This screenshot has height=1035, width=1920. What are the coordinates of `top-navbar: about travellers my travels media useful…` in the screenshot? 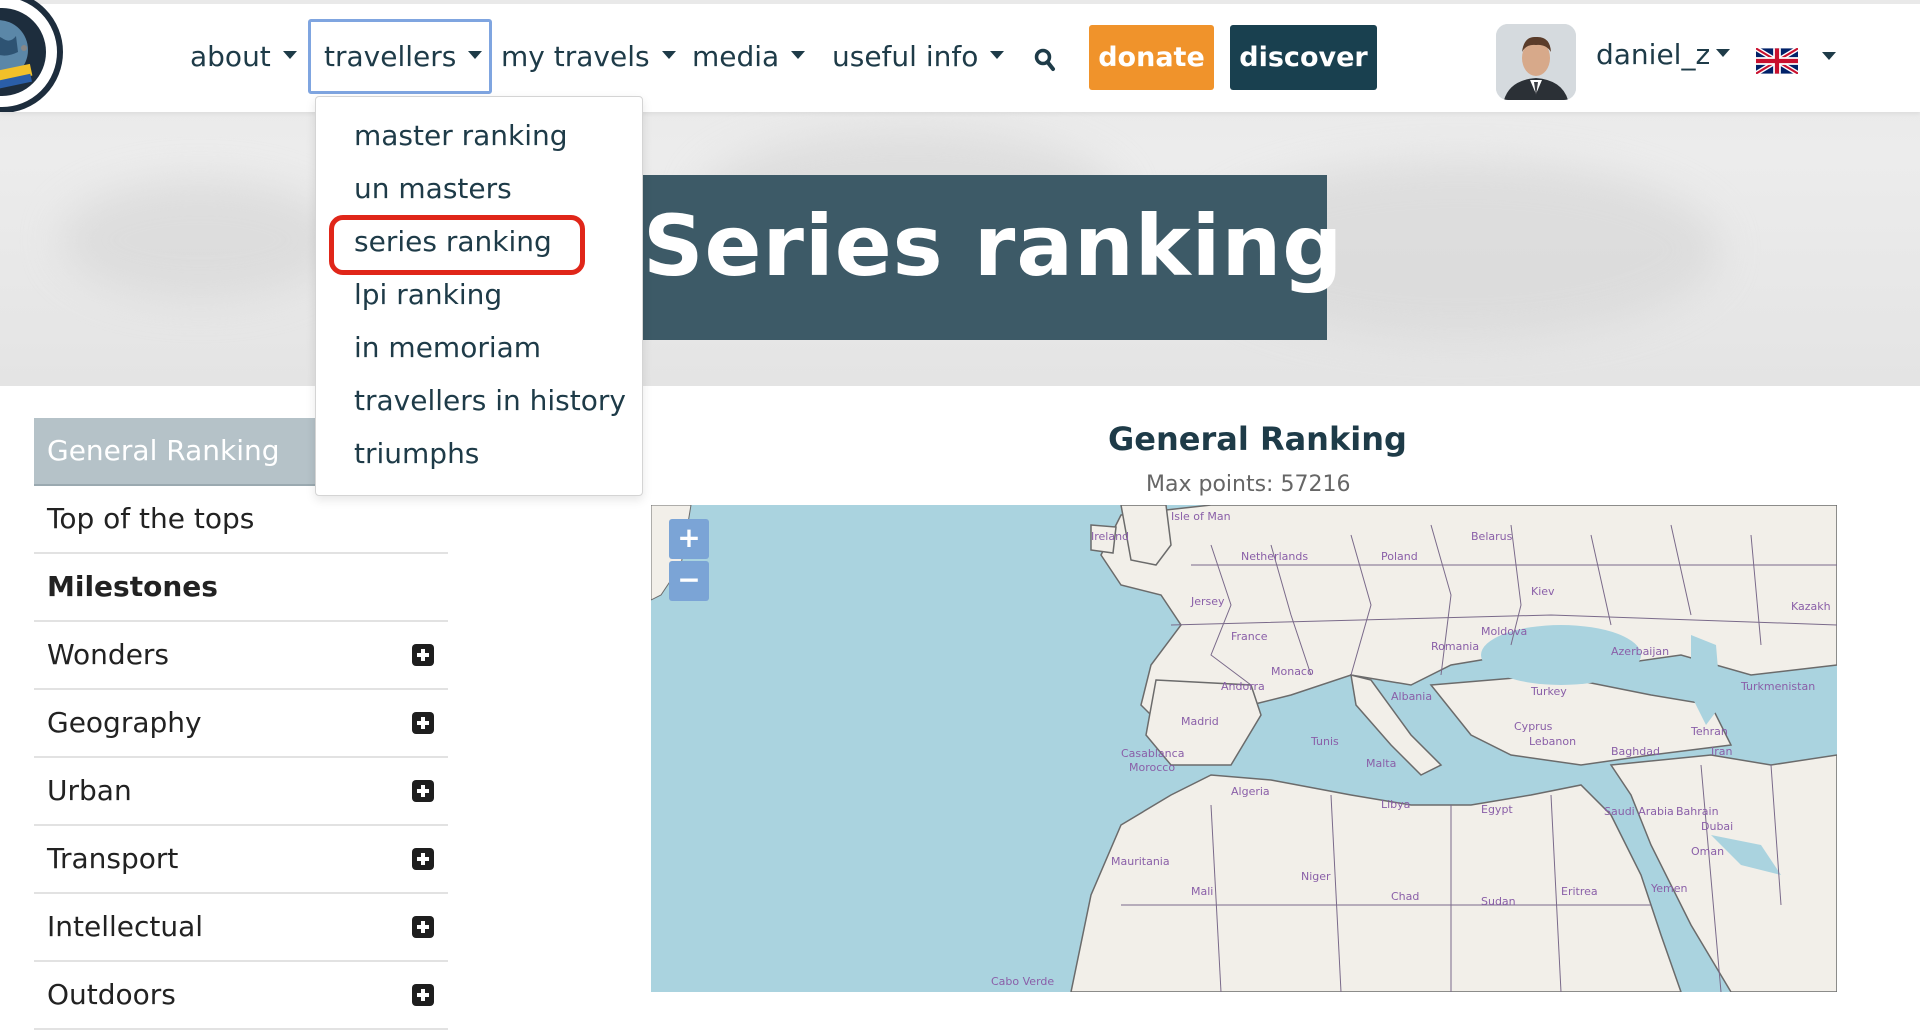 It's located at (960, 56).